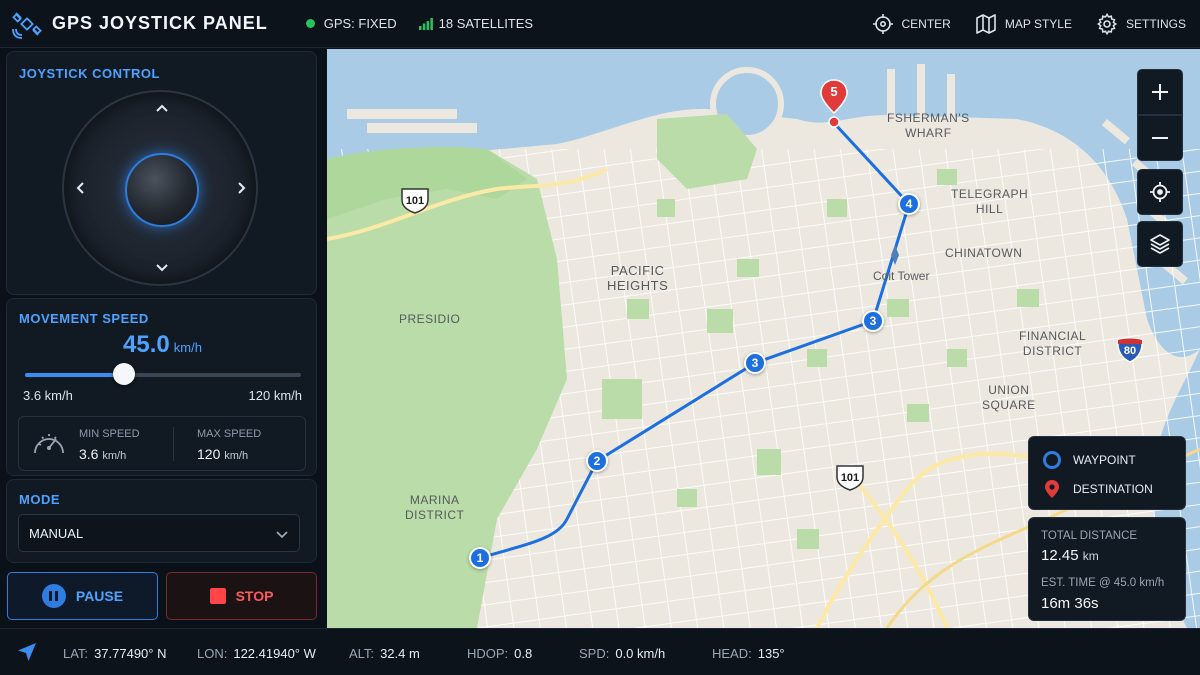  Describe the element at coordinates (430, 319) in the screenshot. I see `map-label-presidio: PRESIDIO` at that location.